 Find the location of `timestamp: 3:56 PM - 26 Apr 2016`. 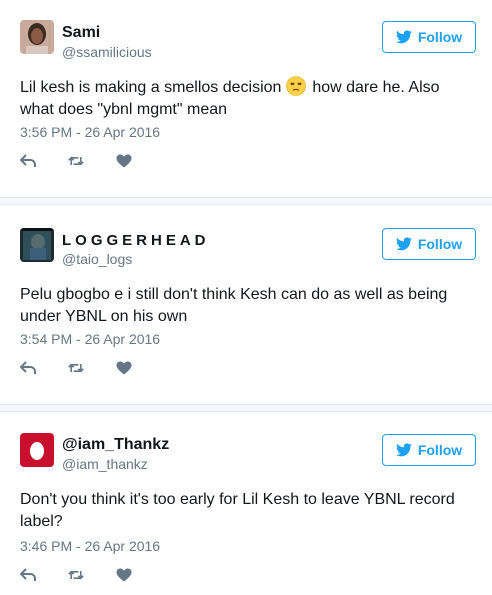

timestamp: 3:56 PM - 26 Apr 2016 is located at coordinates (90, 132).